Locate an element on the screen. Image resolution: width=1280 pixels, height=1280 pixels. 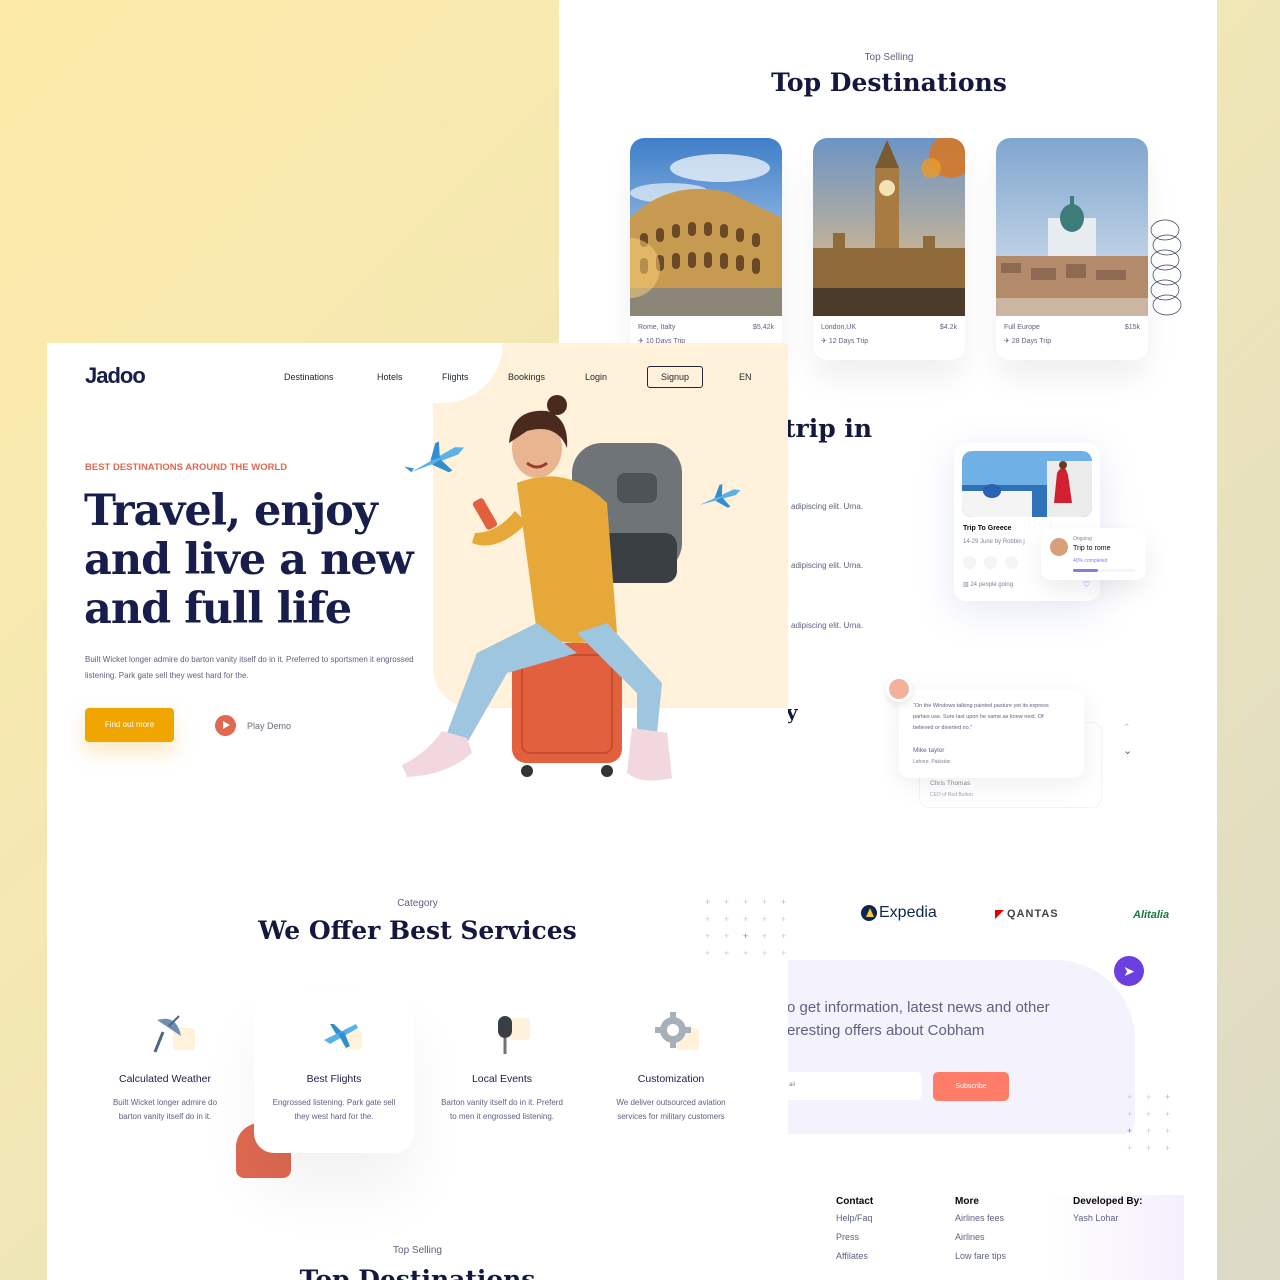
service-name: Best Flights is located at coordinates (334, 1079).